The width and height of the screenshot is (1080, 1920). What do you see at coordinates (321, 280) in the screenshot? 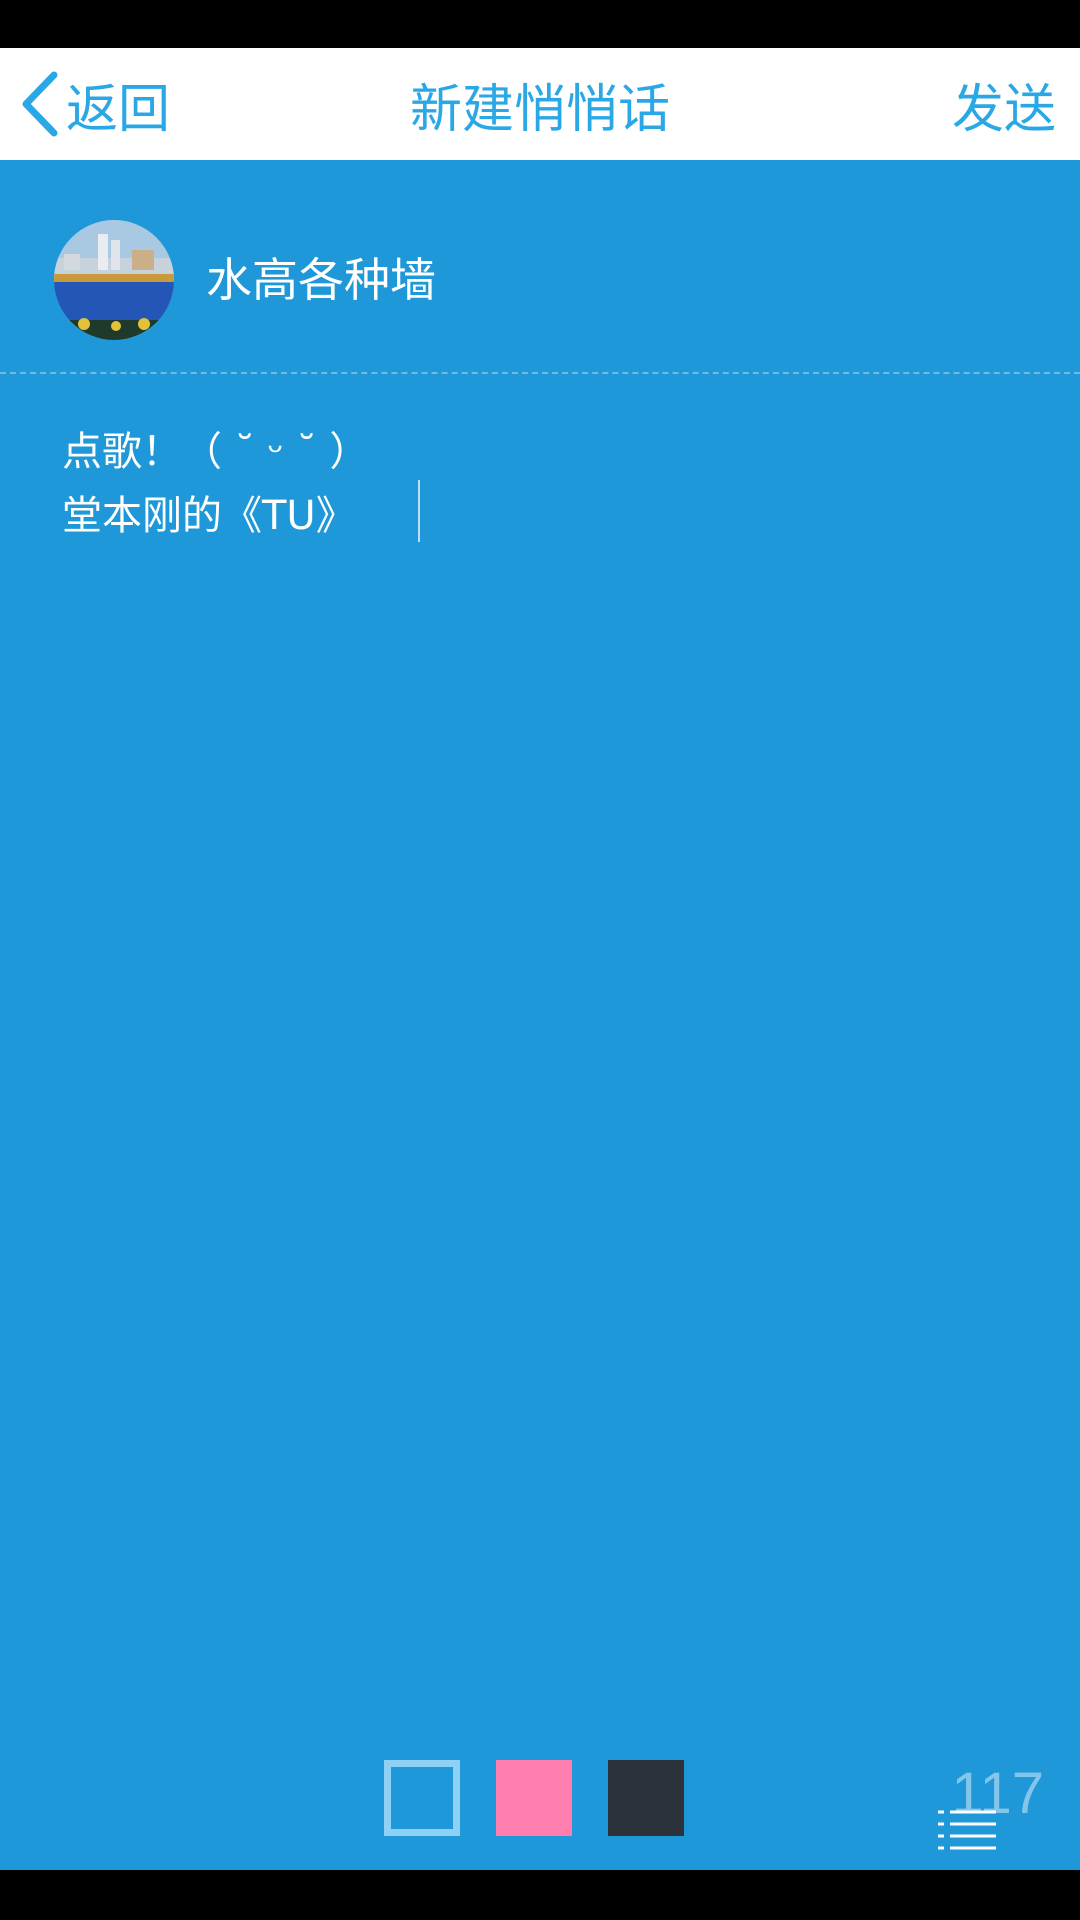
I see `username: 水高各种墙` at bounding box center [321, 280].